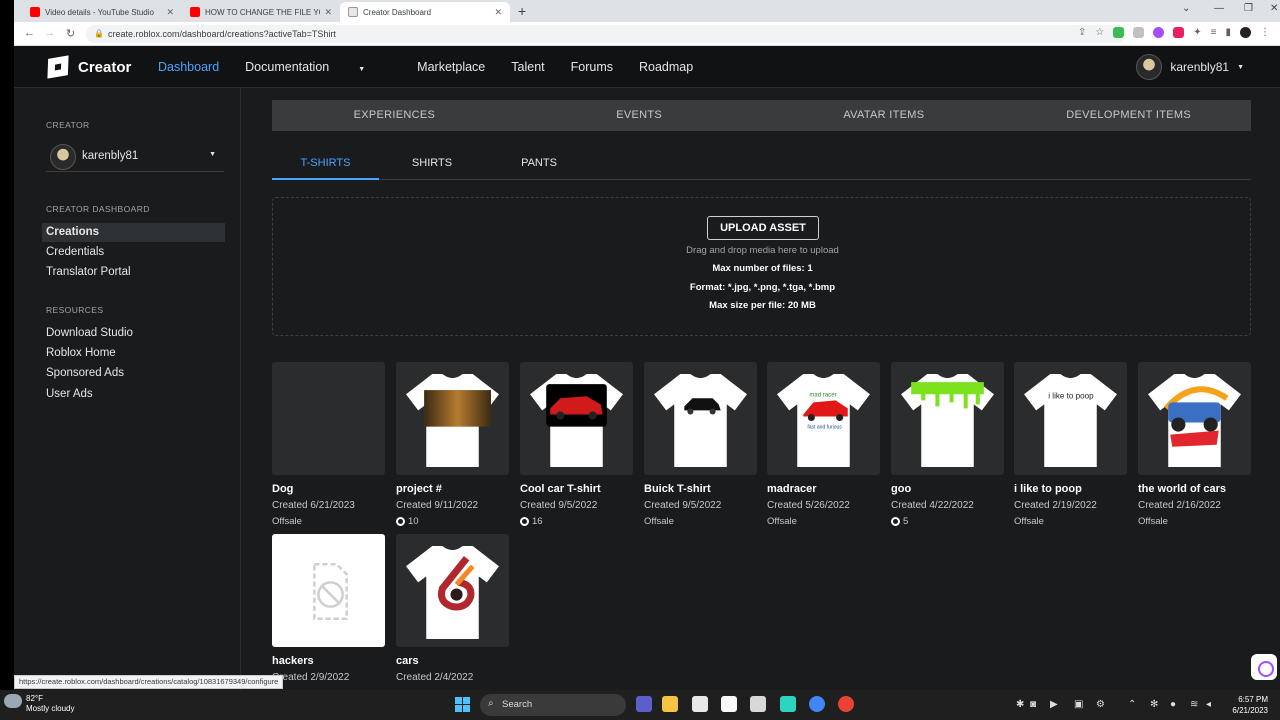 Image resolution: width=1280 pixels, height=720 pixels. Describe the element at coordinates (328, 489) in the screenshot. I see `item-name: Dog` at that location.